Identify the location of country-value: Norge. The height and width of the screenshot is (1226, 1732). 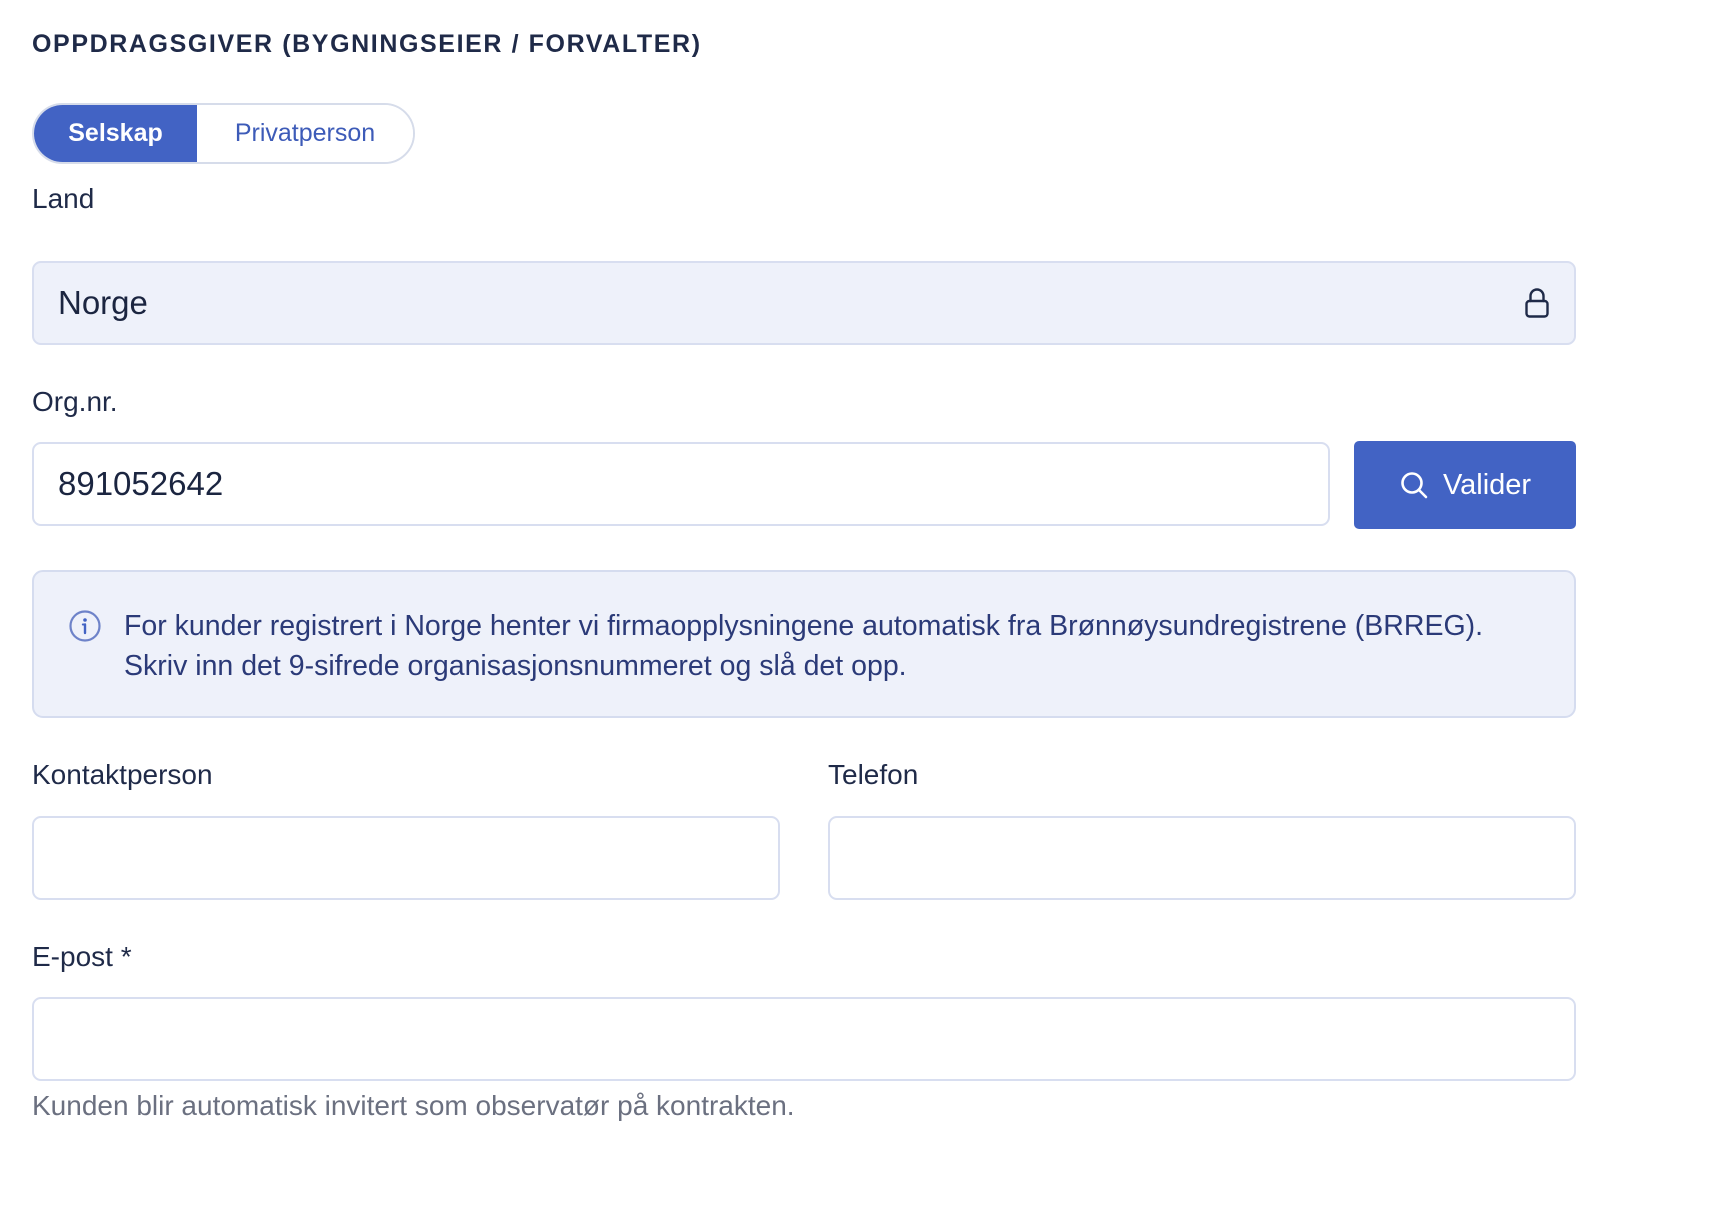
(103, 302).